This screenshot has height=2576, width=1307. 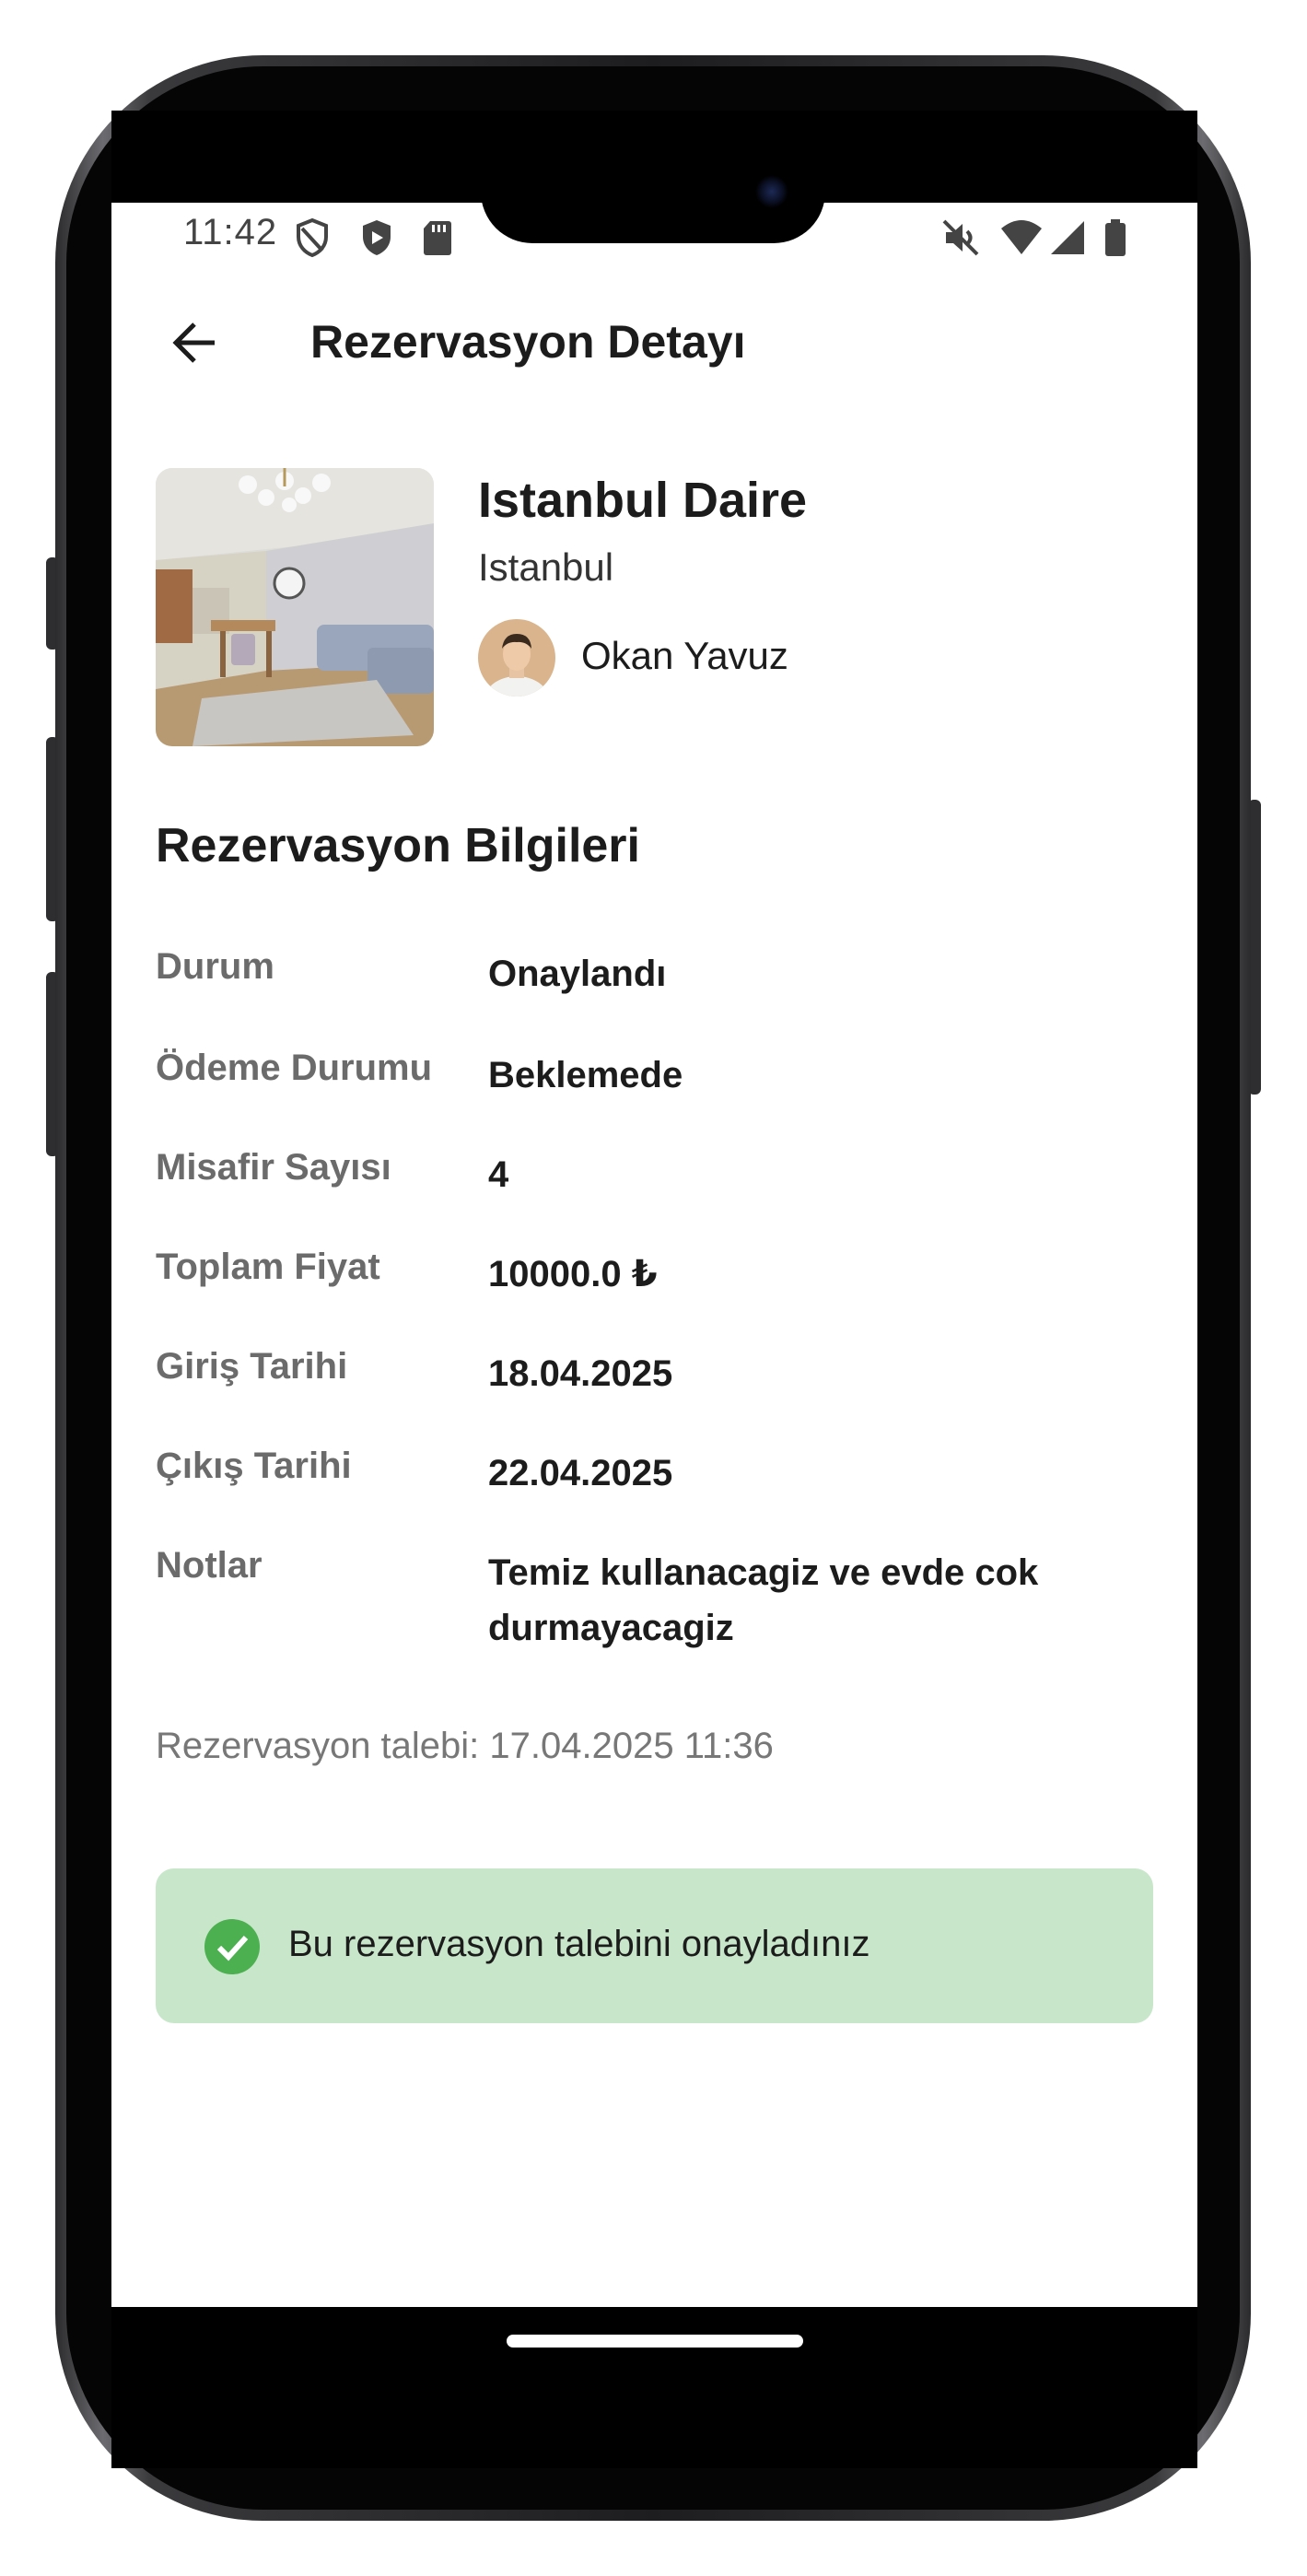 What do you see at coordinates (1067, 237) in the screenshot?
I see `signal-icon` at bounding box center [1067, 237].